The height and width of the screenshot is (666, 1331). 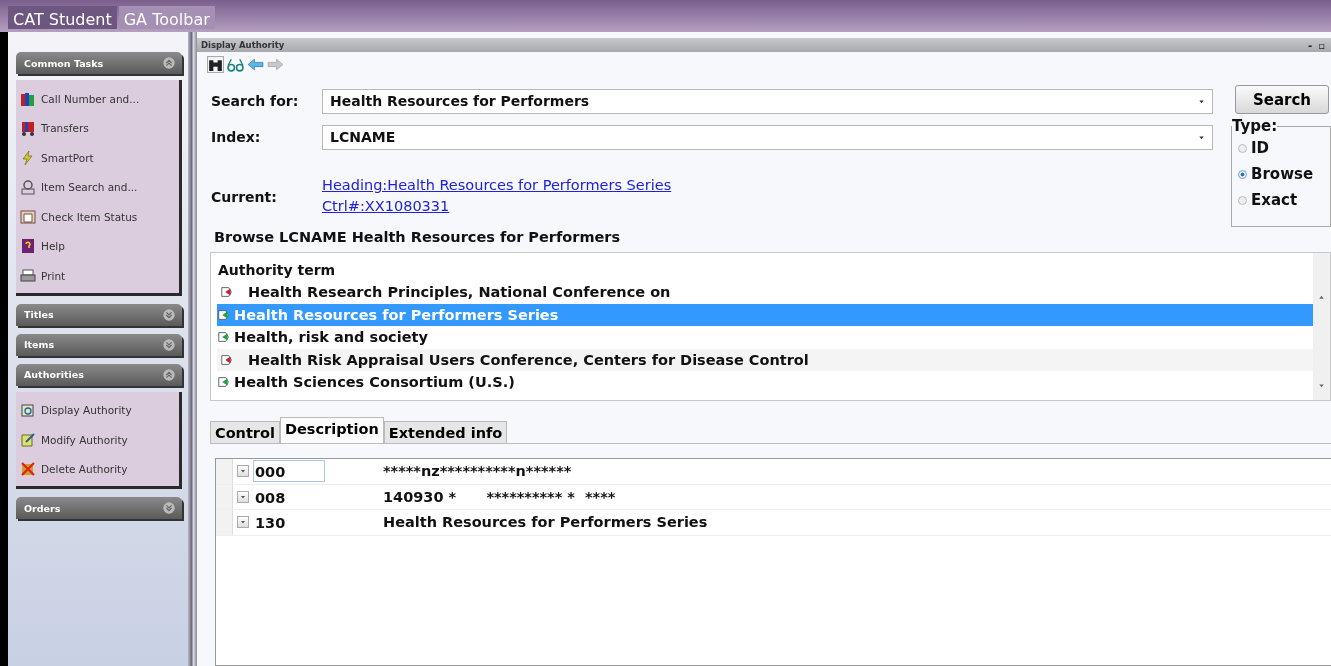 I want to click on cart-icon, so click(x=28, y=128).